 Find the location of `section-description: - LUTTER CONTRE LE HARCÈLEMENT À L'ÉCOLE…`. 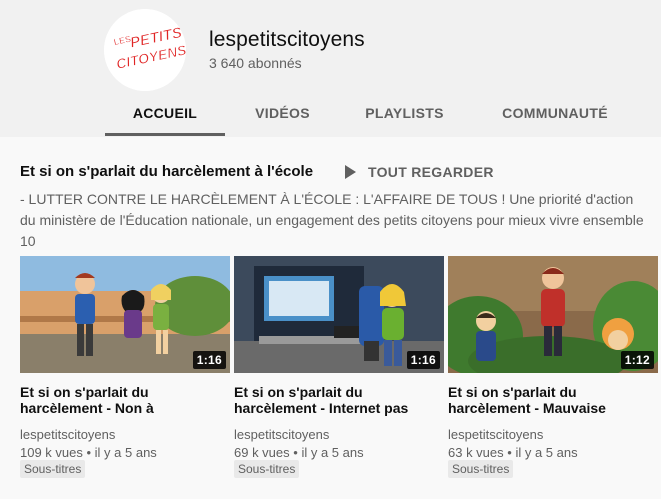

section-description: - LUTTER CONTRE LE HARCÈLEMENT À L'ÉCOLE… is located at coordinates (332, 220).